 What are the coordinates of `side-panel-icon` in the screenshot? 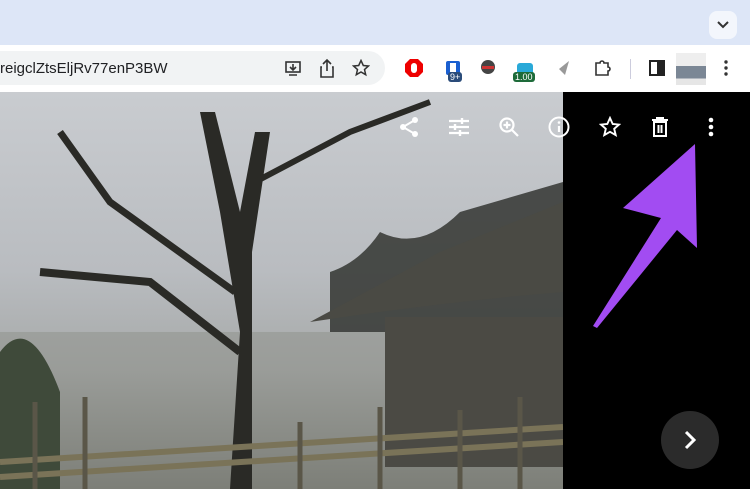 It's located at (657, 68).